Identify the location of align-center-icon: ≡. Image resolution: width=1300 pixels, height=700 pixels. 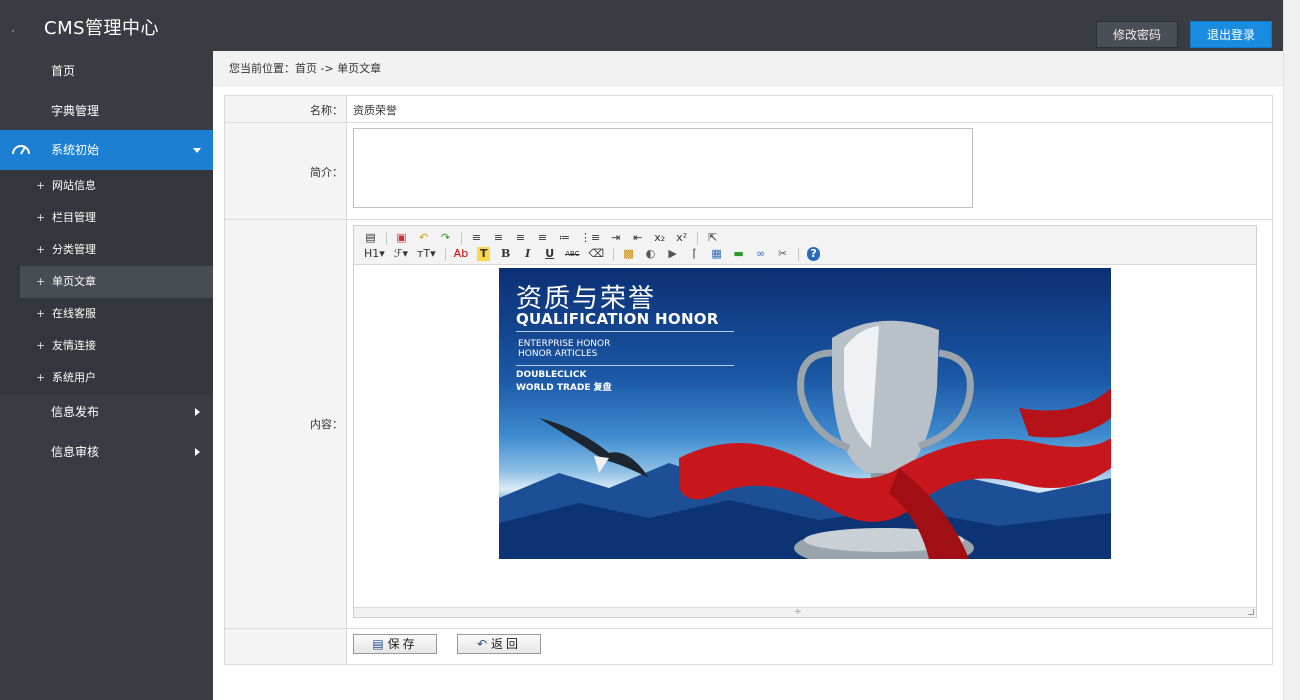
(498, 238).